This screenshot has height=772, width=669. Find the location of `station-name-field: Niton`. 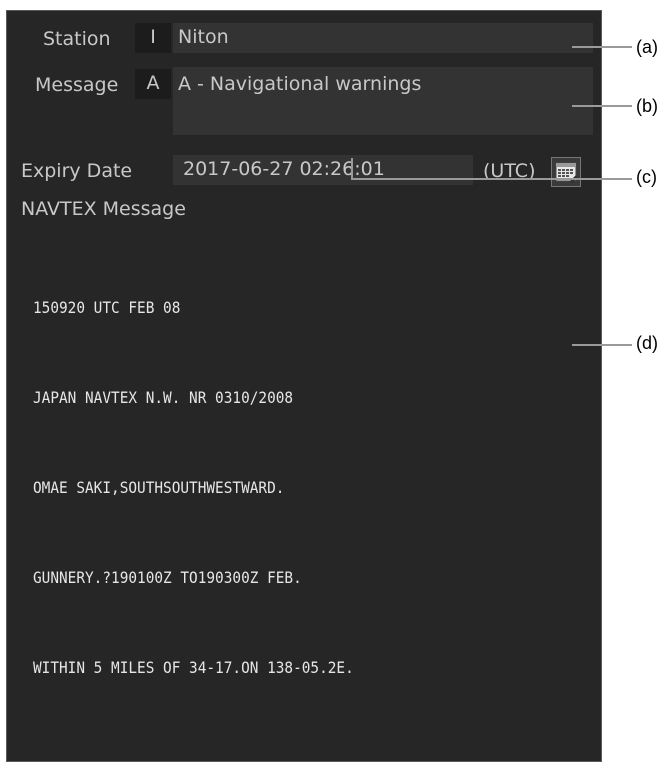

station-name-field: Niton is located at coordinates (383, 38).